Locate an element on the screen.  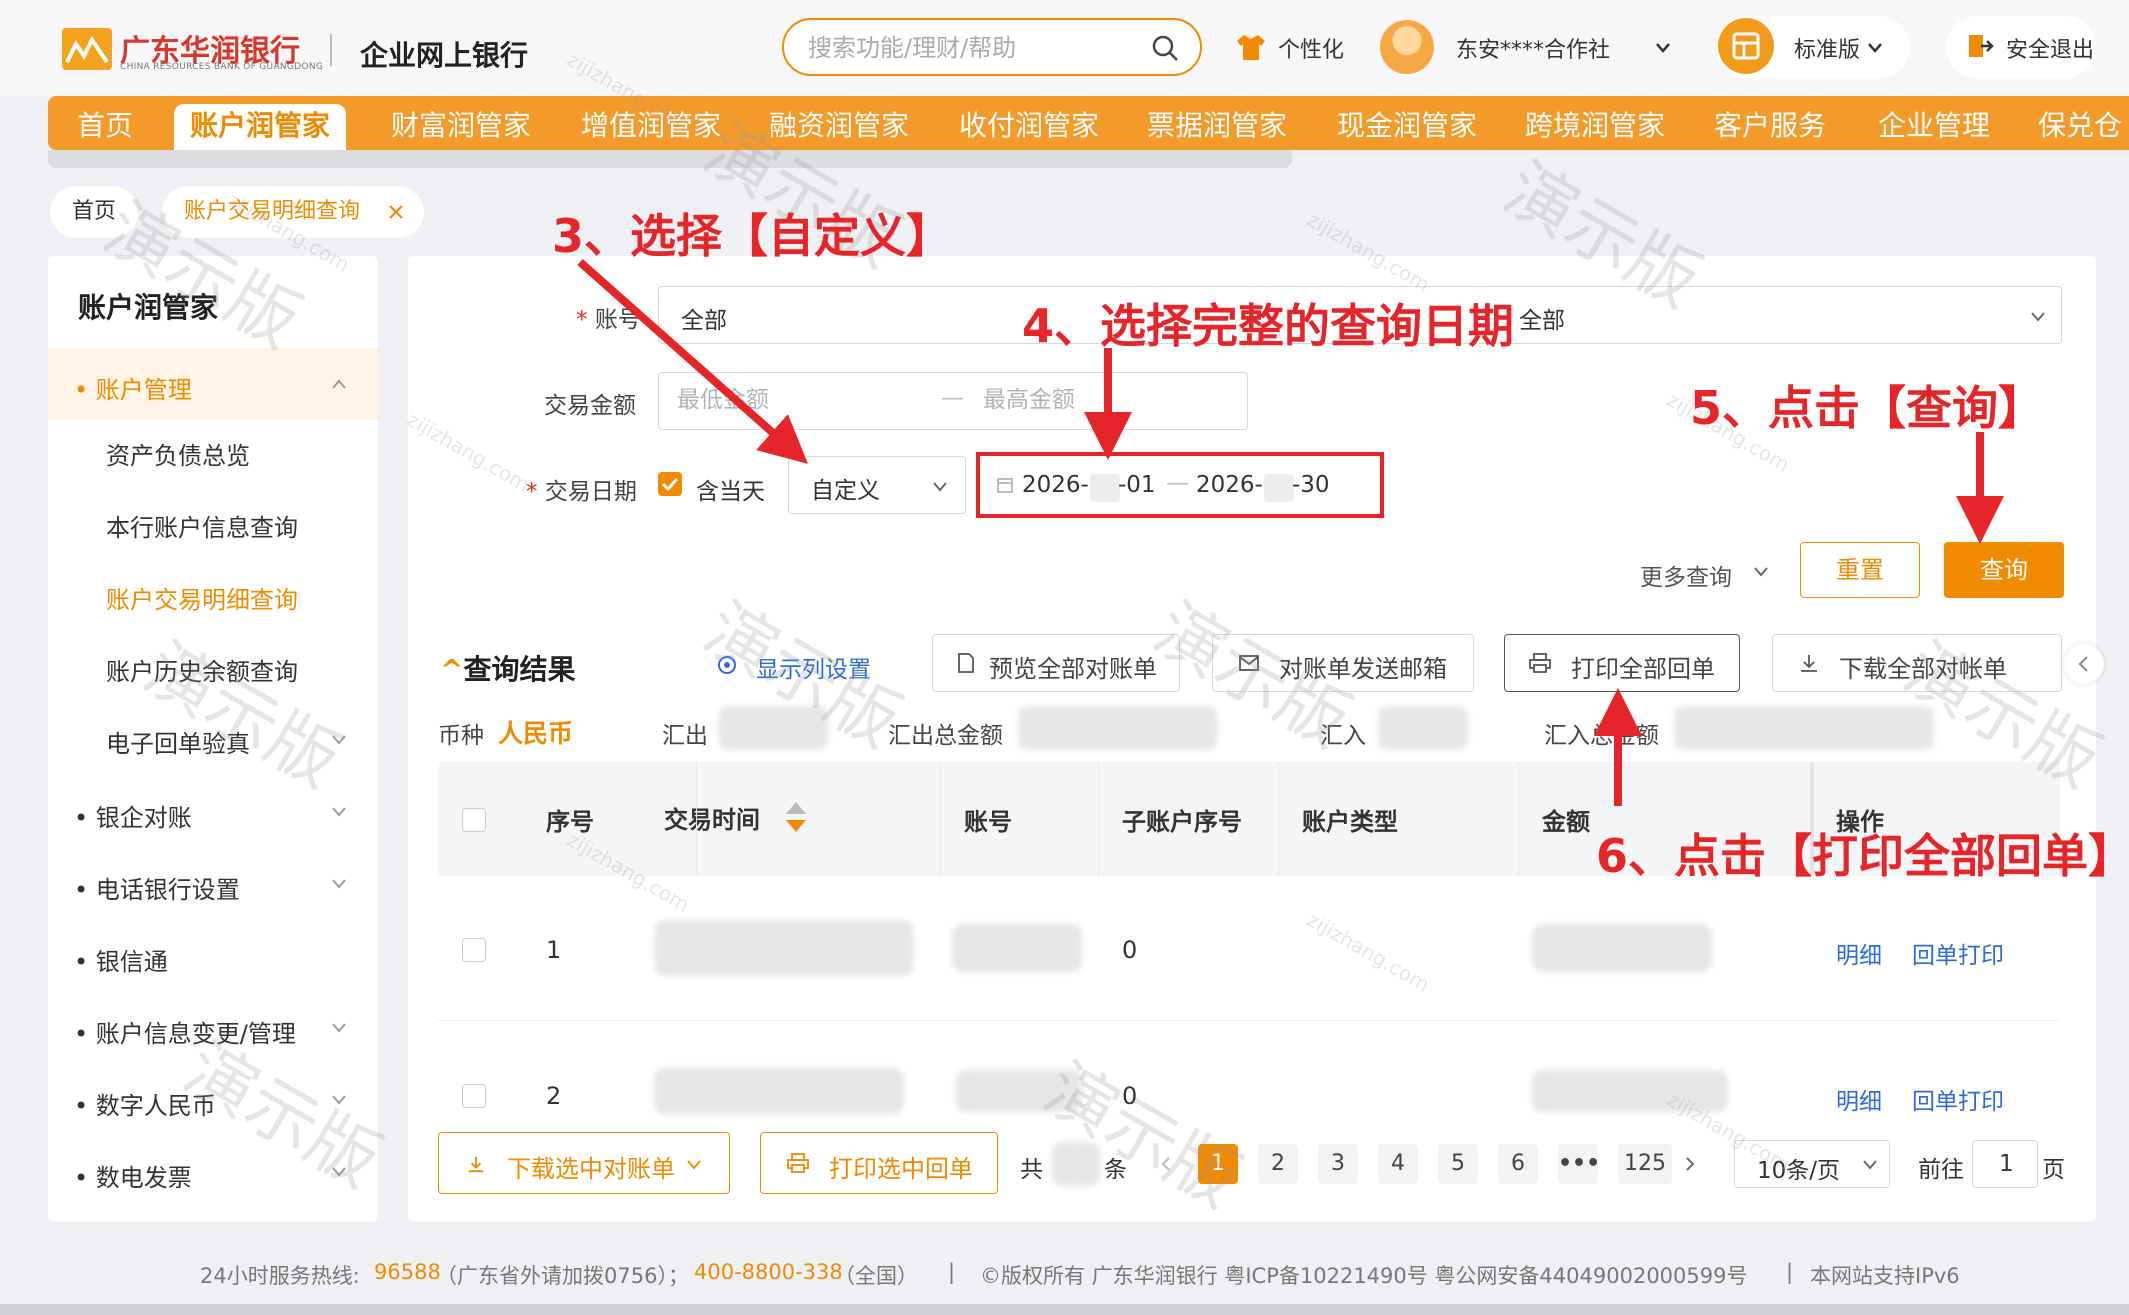
nav-wealth: 财富润管家 is located at coordinates (461, 127).